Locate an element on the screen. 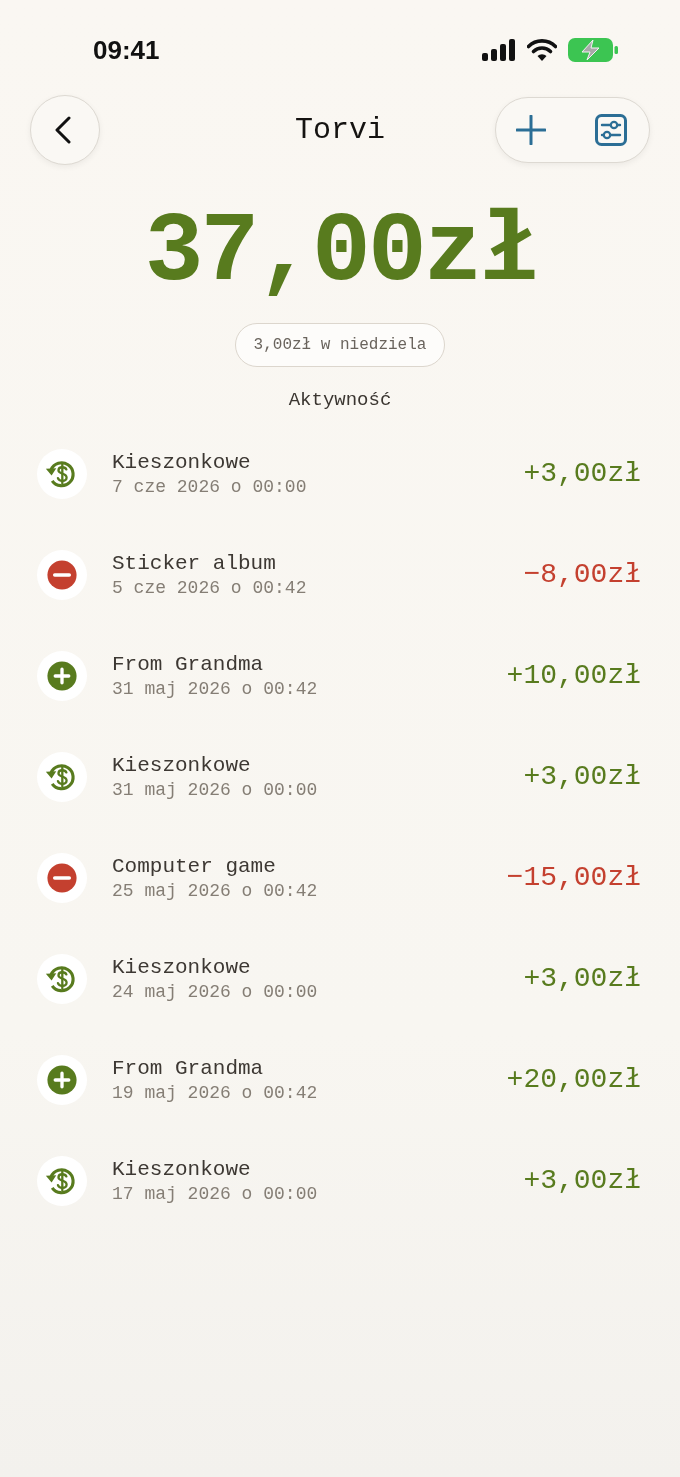 The width and height of the screenshot is (680, 1477). transaction-amount: −15,00zł is located at coordinates (573, 877).